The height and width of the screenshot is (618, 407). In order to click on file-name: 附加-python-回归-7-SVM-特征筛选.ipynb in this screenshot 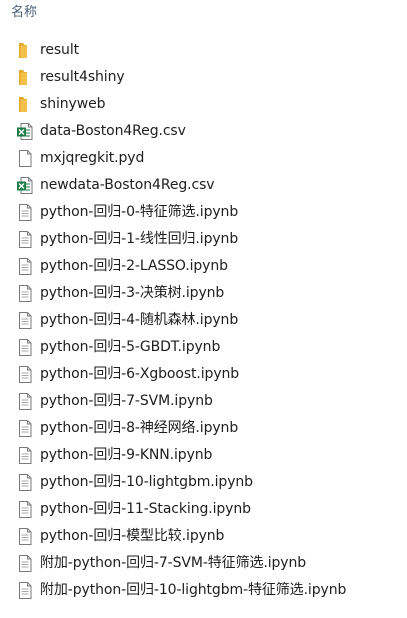, I will do `click(173, 563)`.